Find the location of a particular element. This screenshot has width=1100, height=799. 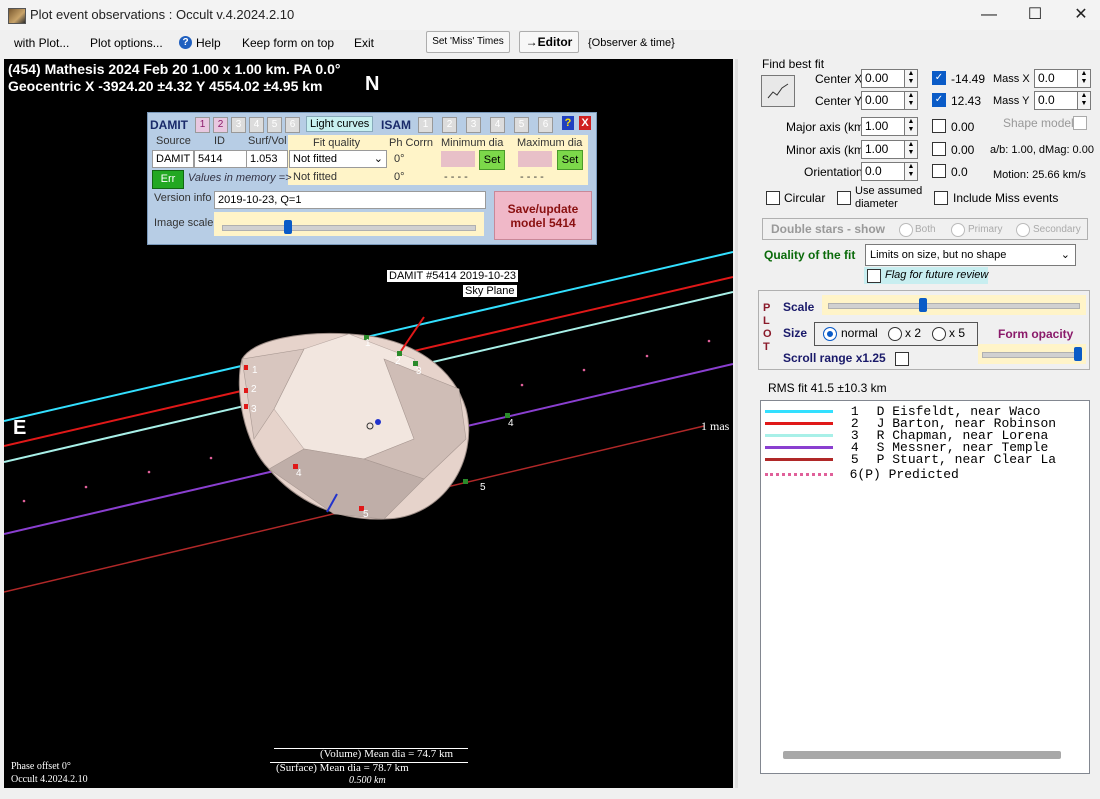

close-icon: ✕ is located at coordinates (1079, 15).